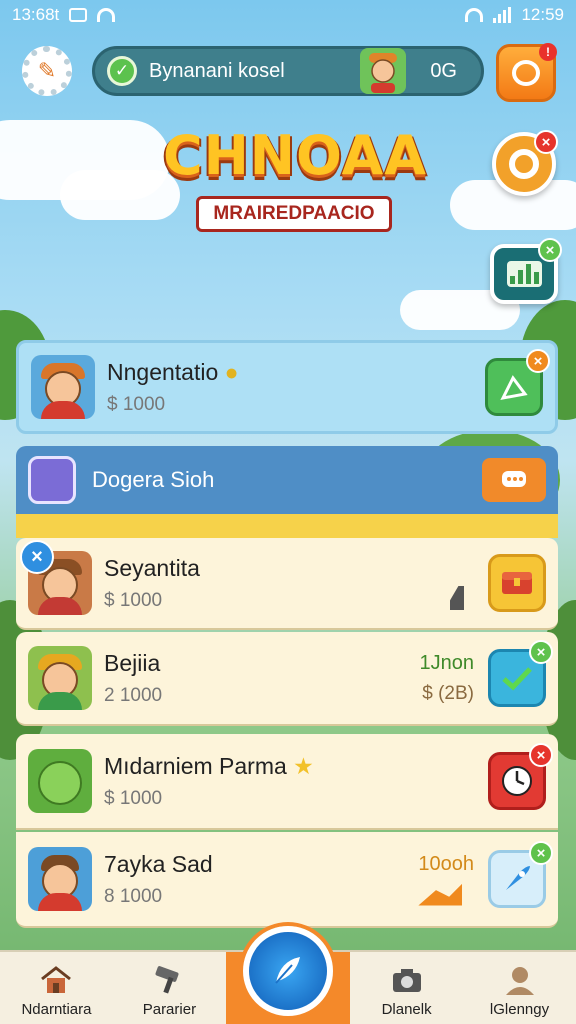 The image size is (576, 1024). What do you see at coordinates (36, 14) in the screenshot?
I see `status-time: 13:68t` at bounding box center [36, 14].